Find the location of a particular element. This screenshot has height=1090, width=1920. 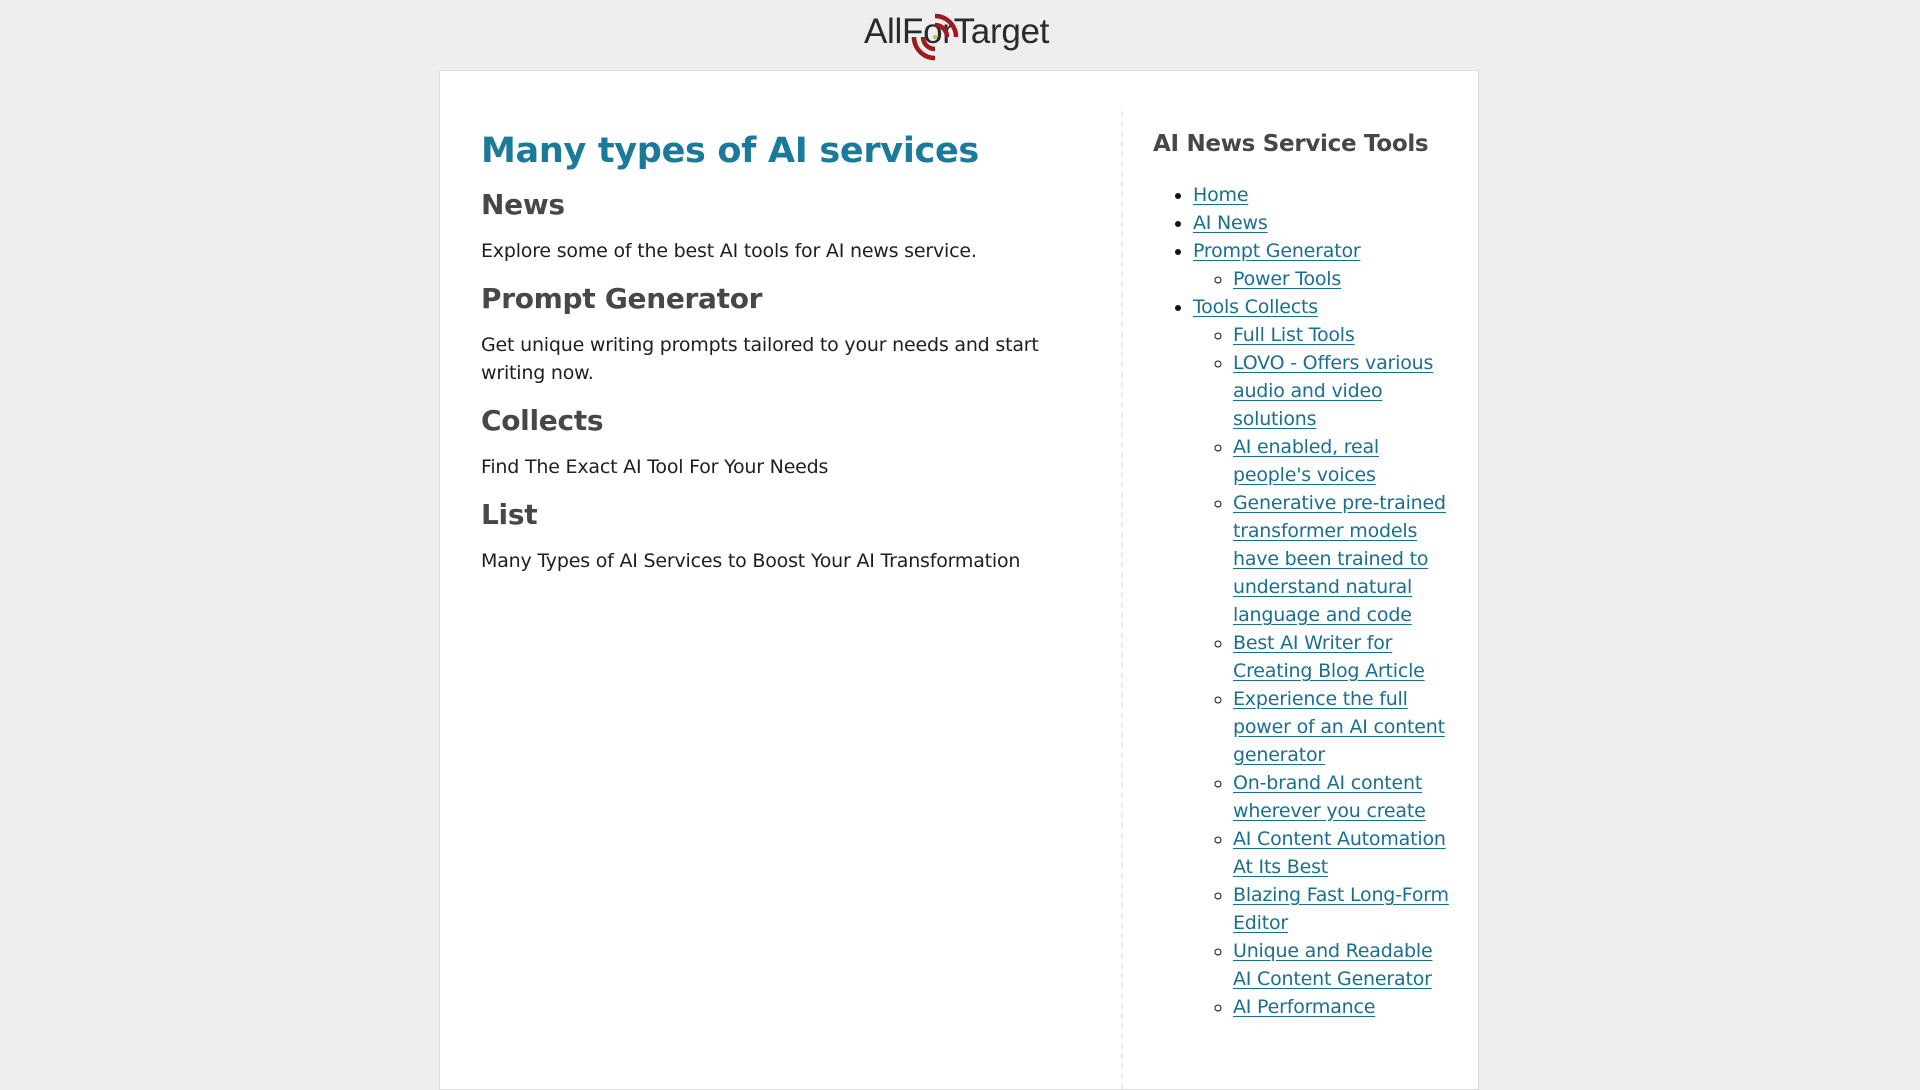

nav-link-tools-collects: Tools Collects is located at coordinates (1255, 307).